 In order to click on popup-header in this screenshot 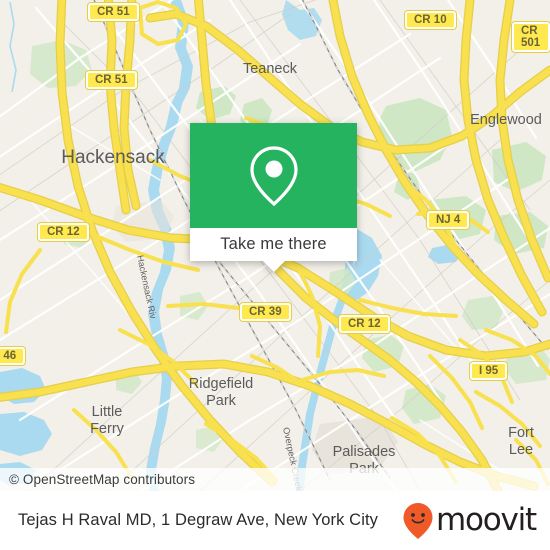, I will do `click(273, 175)`.